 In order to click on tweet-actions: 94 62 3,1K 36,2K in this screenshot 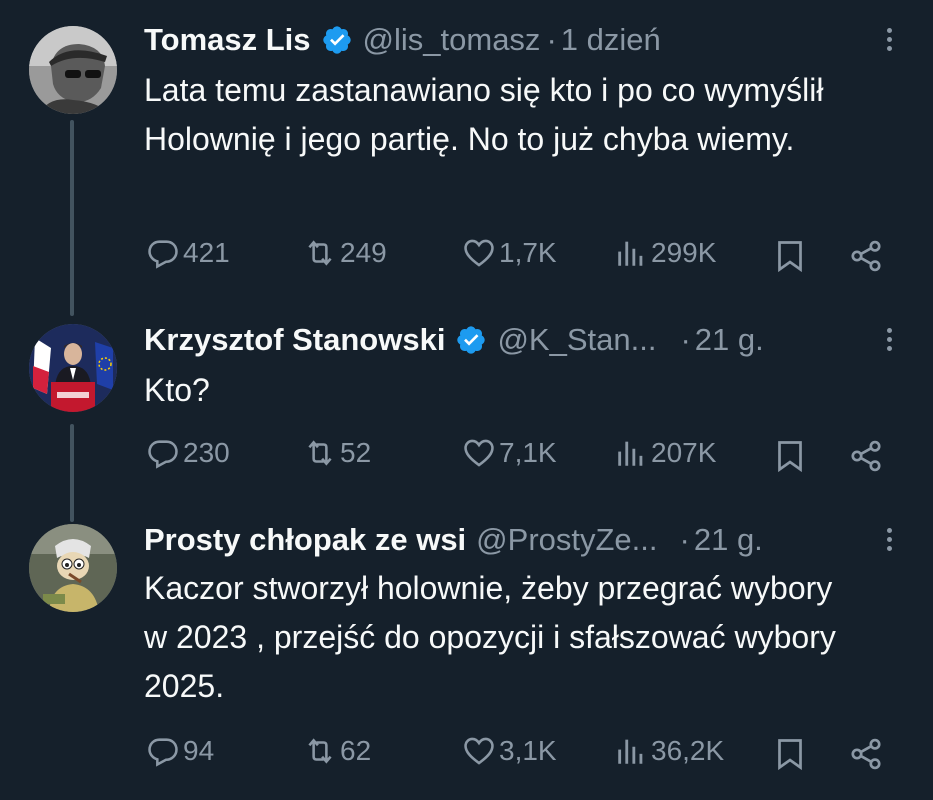, I will do `click(466, 754)`.